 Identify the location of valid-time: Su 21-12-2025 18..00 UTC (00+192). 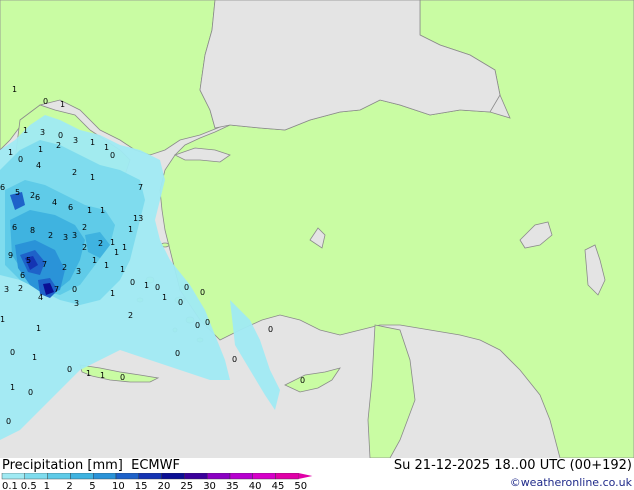
(512, 465).